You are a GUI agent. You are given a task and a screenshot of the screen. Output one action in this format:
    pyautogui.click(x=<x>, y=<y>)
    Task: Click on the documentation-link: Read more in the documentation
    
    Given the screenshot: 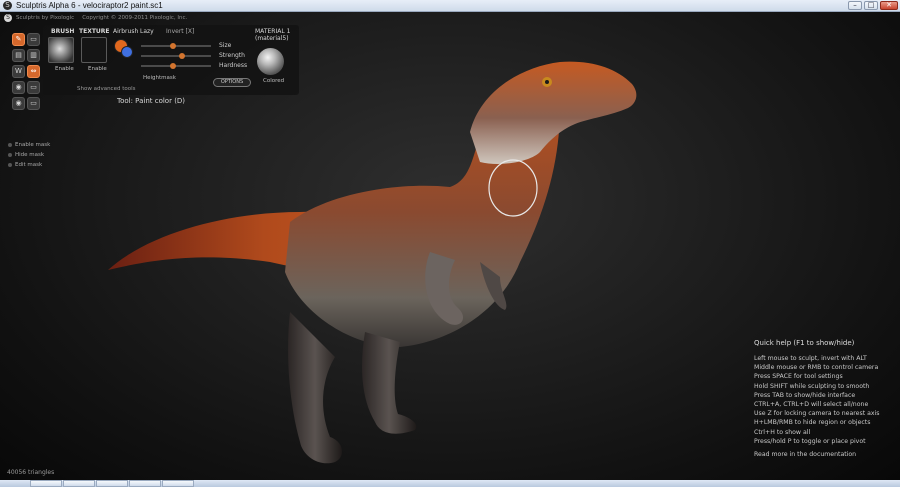 What is the action you would take?
    pyautogui.click(x=817, y=454)
    